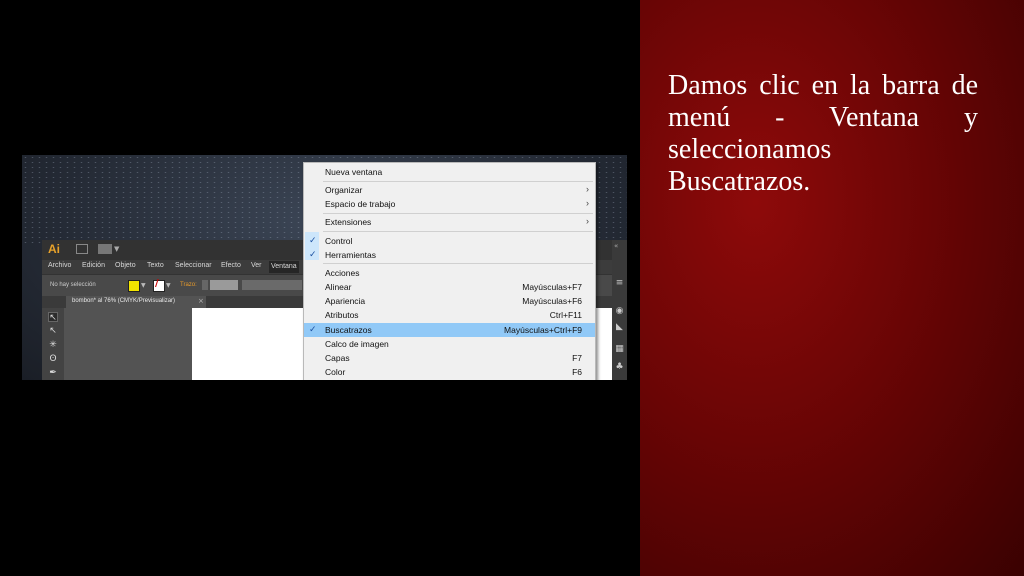  I want to click on menu-item-calco-de-imagen: Calco de imagen, so click(449, 344).